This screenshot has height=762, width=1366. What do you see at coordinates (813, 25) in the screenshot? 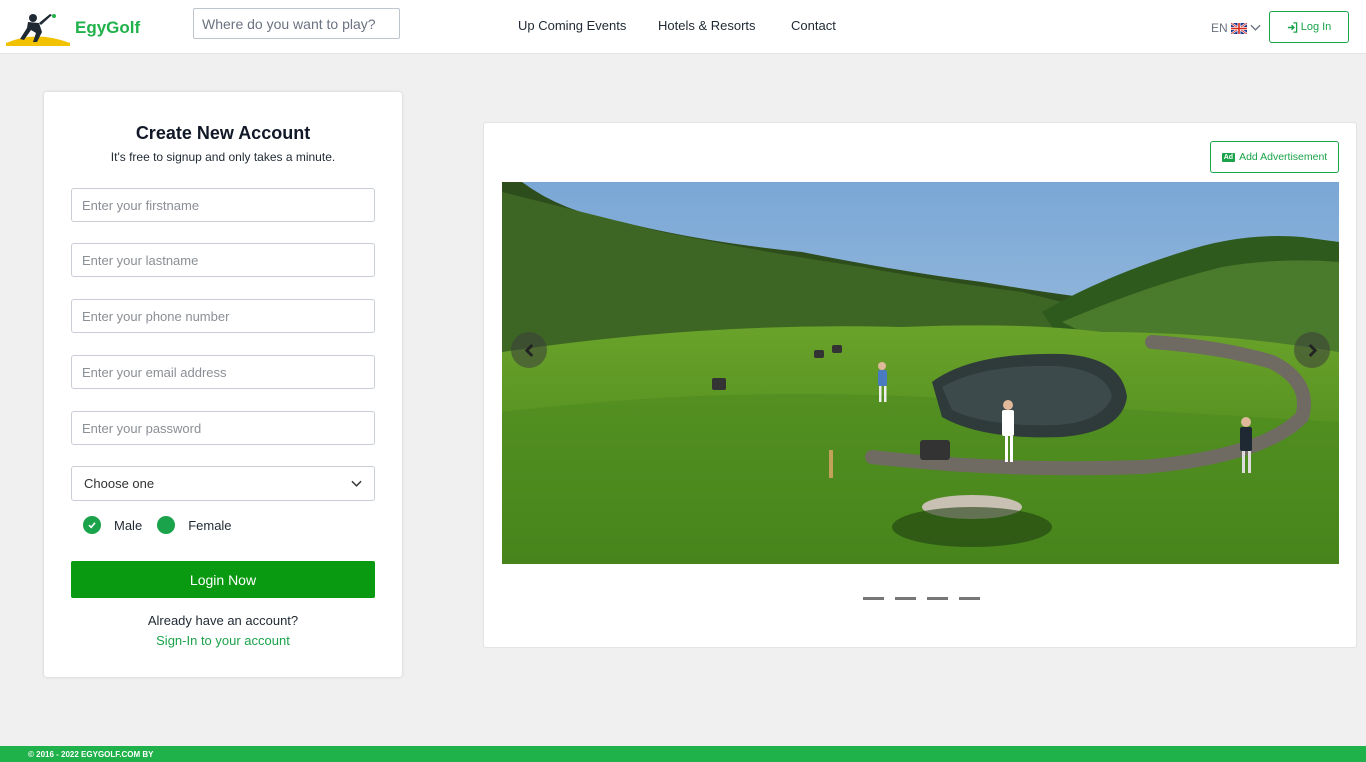
I see `nav-contact: Contact` at bounding box center [813, 25].